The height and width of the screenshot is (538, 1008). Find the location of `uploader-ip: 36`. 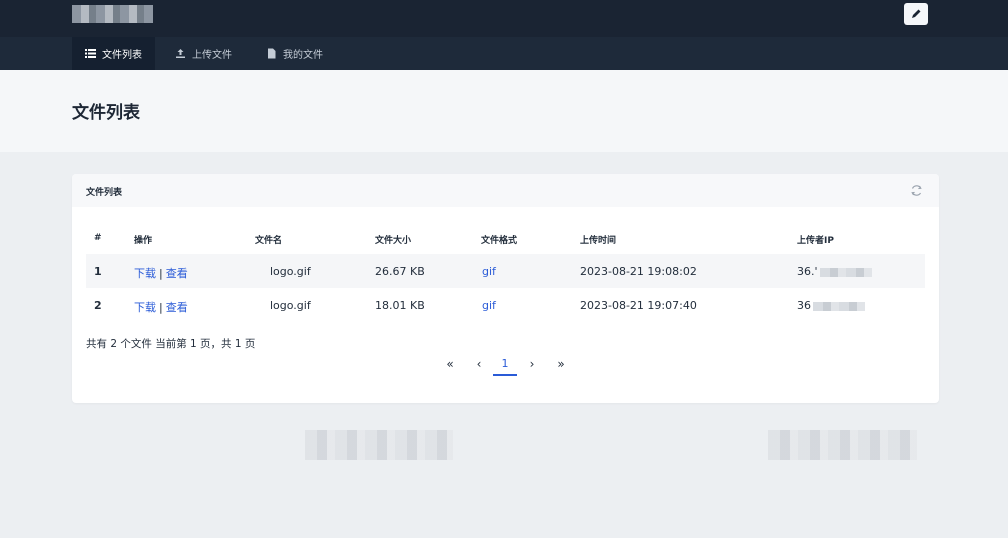

uploader-ip: 36 is located at coordinates (831, 305).